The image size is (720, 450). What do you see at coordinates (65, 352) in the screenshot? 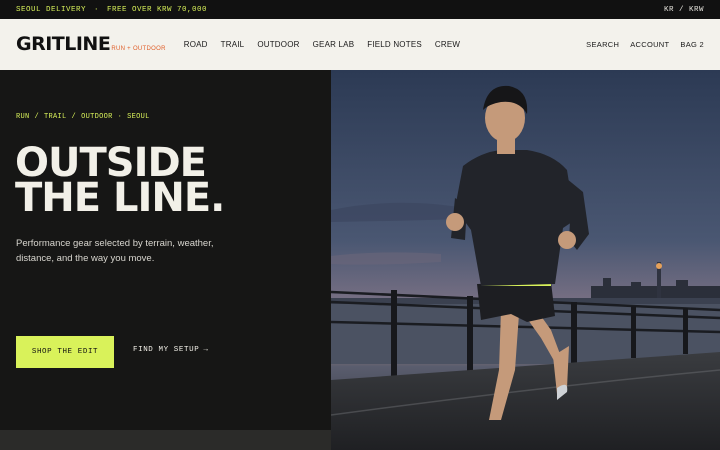
I see `shop-the-edit-button: SHOP THE EDIT` at bounding box center [65, 352].